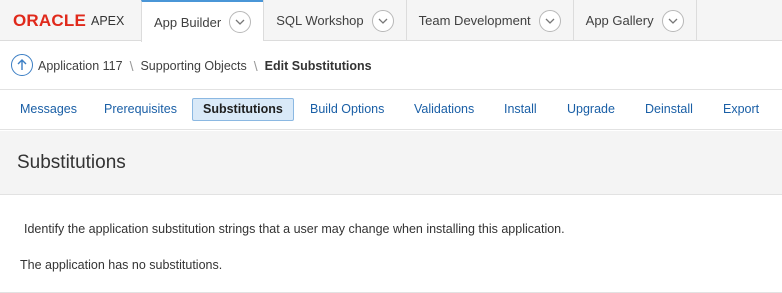 The height and width of the screenshot is (293, 782). Describe the element at coordinates (140, 109) in the screenshot. I see `subtab-prerequisites: Prerequisites` at that location.